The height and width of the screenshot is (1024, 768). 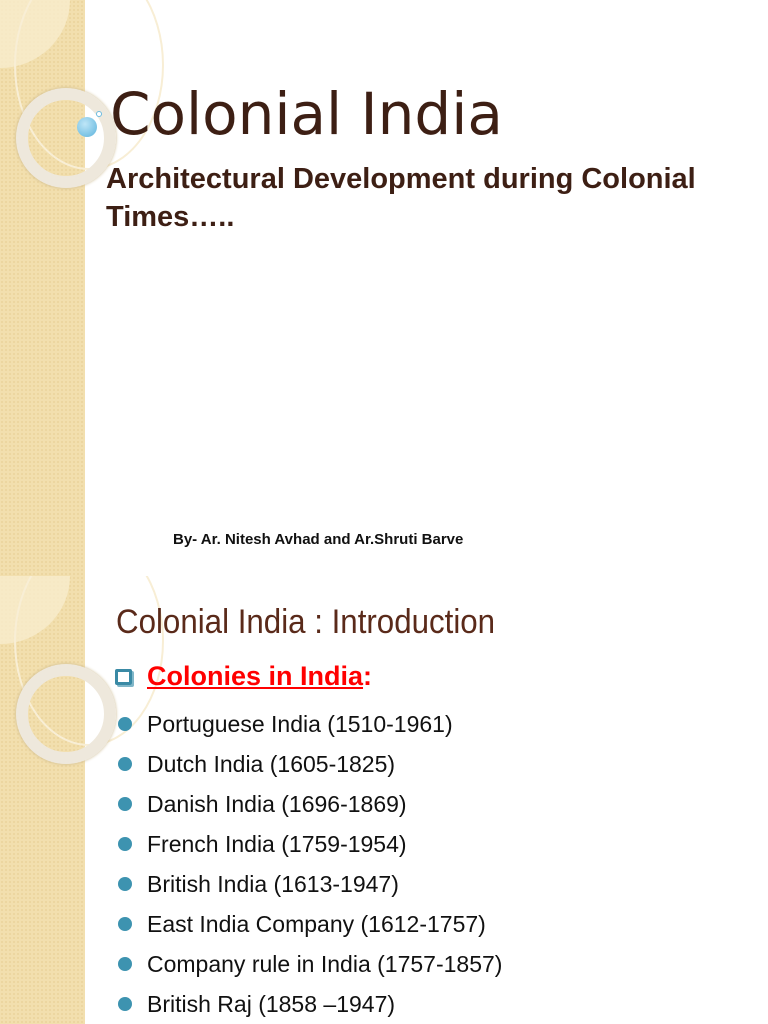 What do you see at coordinates (300, 723) in the screenshot?
I see `item-text: Portuguese India (1510-1961)` at bounding box center [300, 723].